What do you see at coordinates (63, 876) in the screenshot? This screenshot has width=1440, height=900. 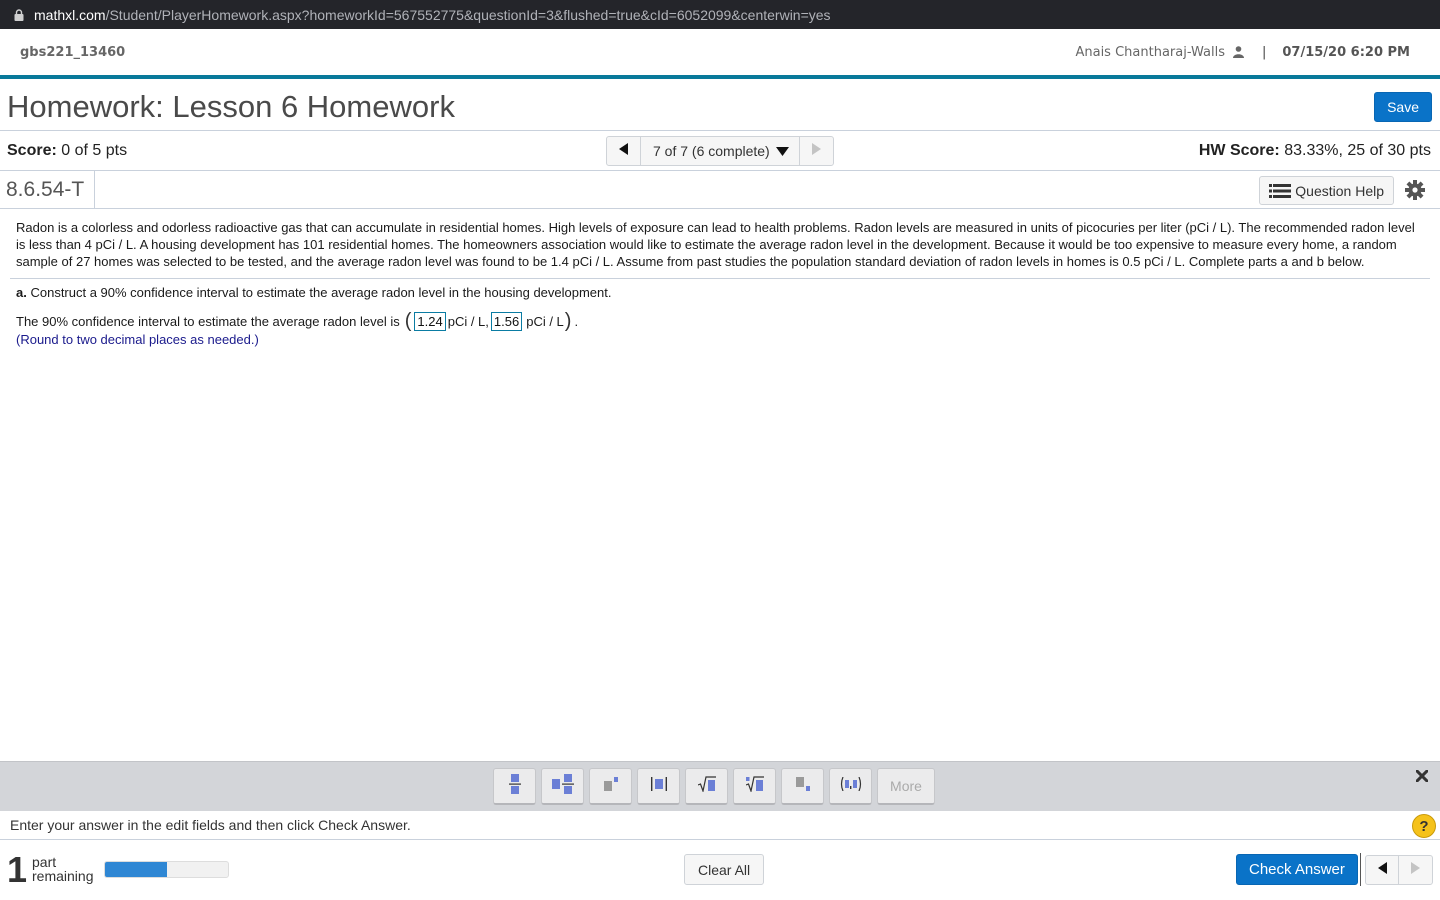 I see `parts-label-line2: remaining` at bounding box center [63, 876].